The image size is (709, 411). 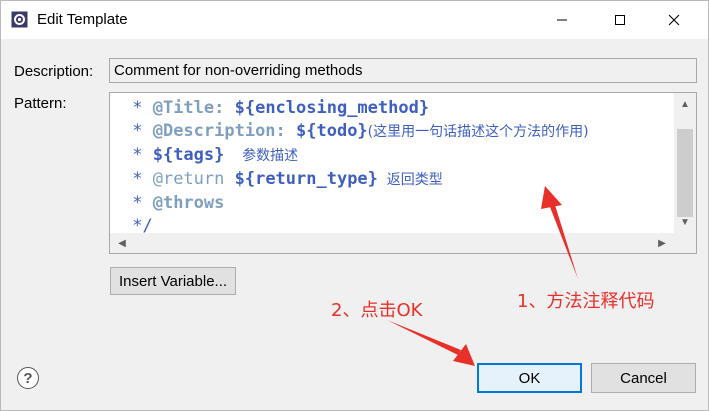 I want to click on maximize-icon, so click(x=620, y=20).